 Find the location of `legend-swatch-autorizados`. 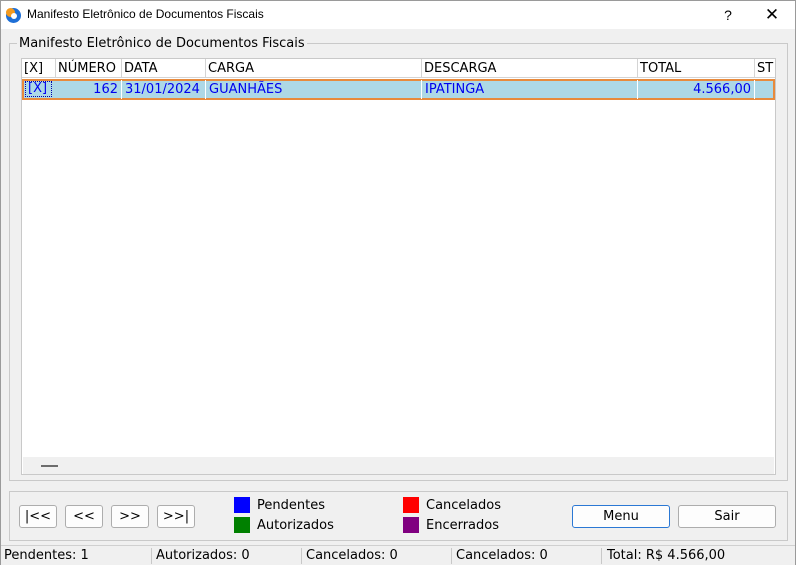

legend-swatch-autorizados is located at coordinates (242, 525).